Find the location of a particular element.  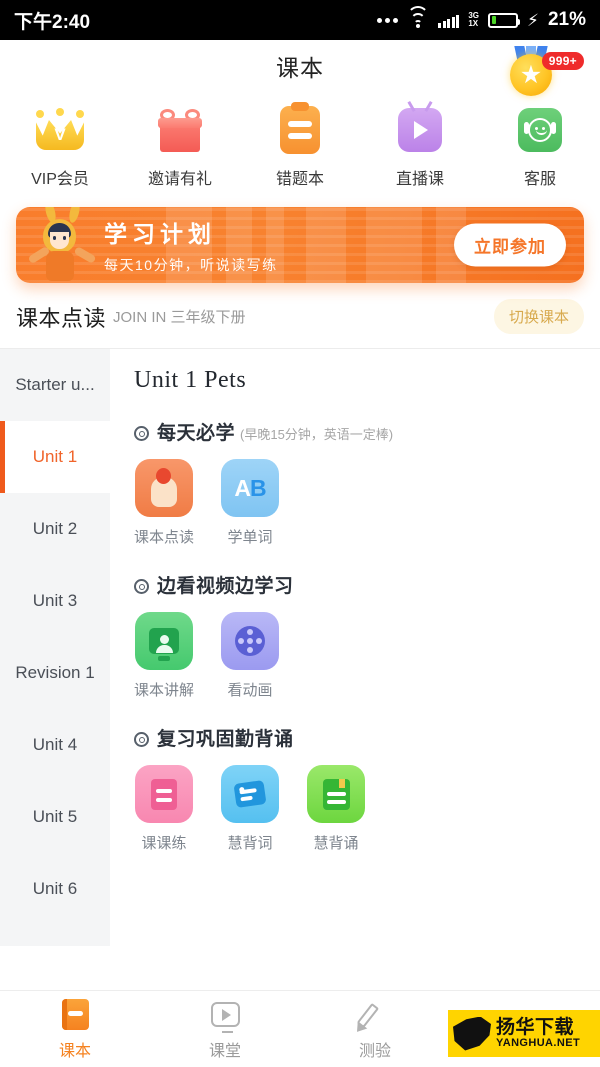

ab-word-icon: AB is located at coordinates (250, 488).